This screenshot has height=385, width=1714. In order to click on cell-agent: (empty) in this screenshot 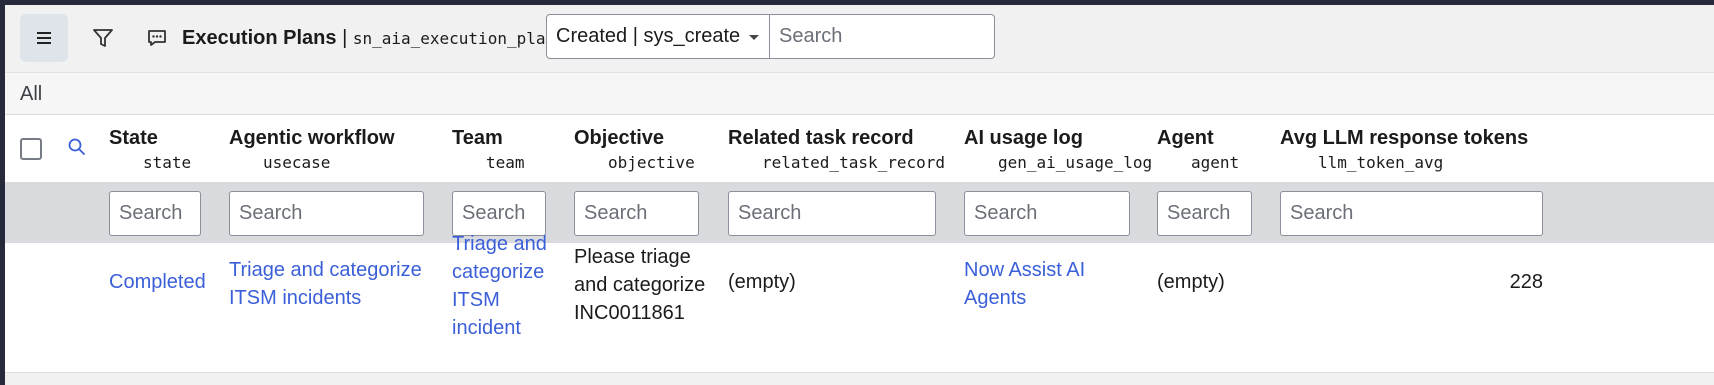, I will do `click(1191, 282)`.